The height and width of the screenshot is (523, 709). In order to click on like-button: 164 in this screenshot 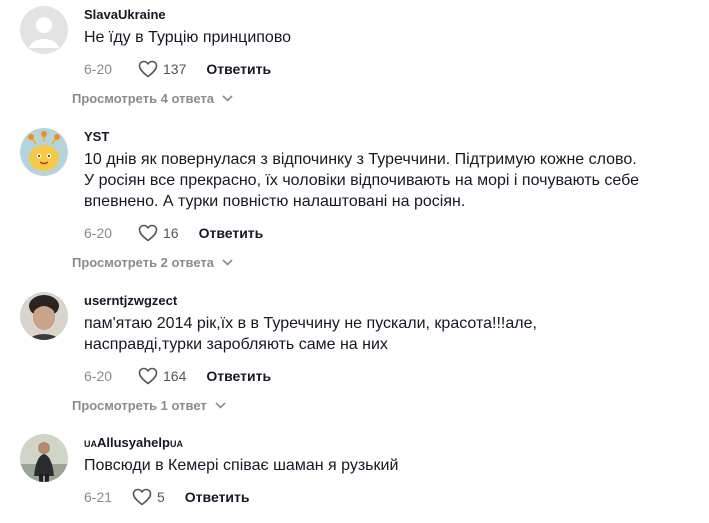, I will do `click(162, 376)`.